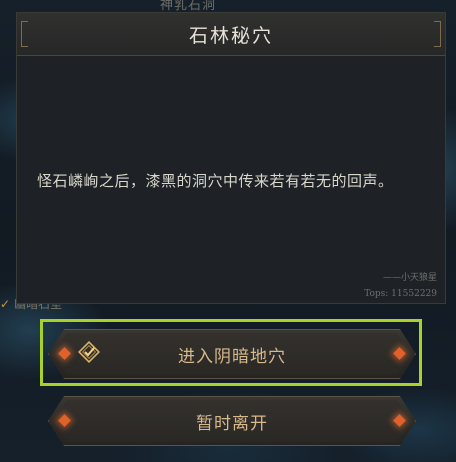 Image resolution: width=456 pixels, height=462 pixels. What do you see at coordinates (232, 423) in the screenshot?
I see `leave-label: 暂时离开` at bounding box center [232, 423].